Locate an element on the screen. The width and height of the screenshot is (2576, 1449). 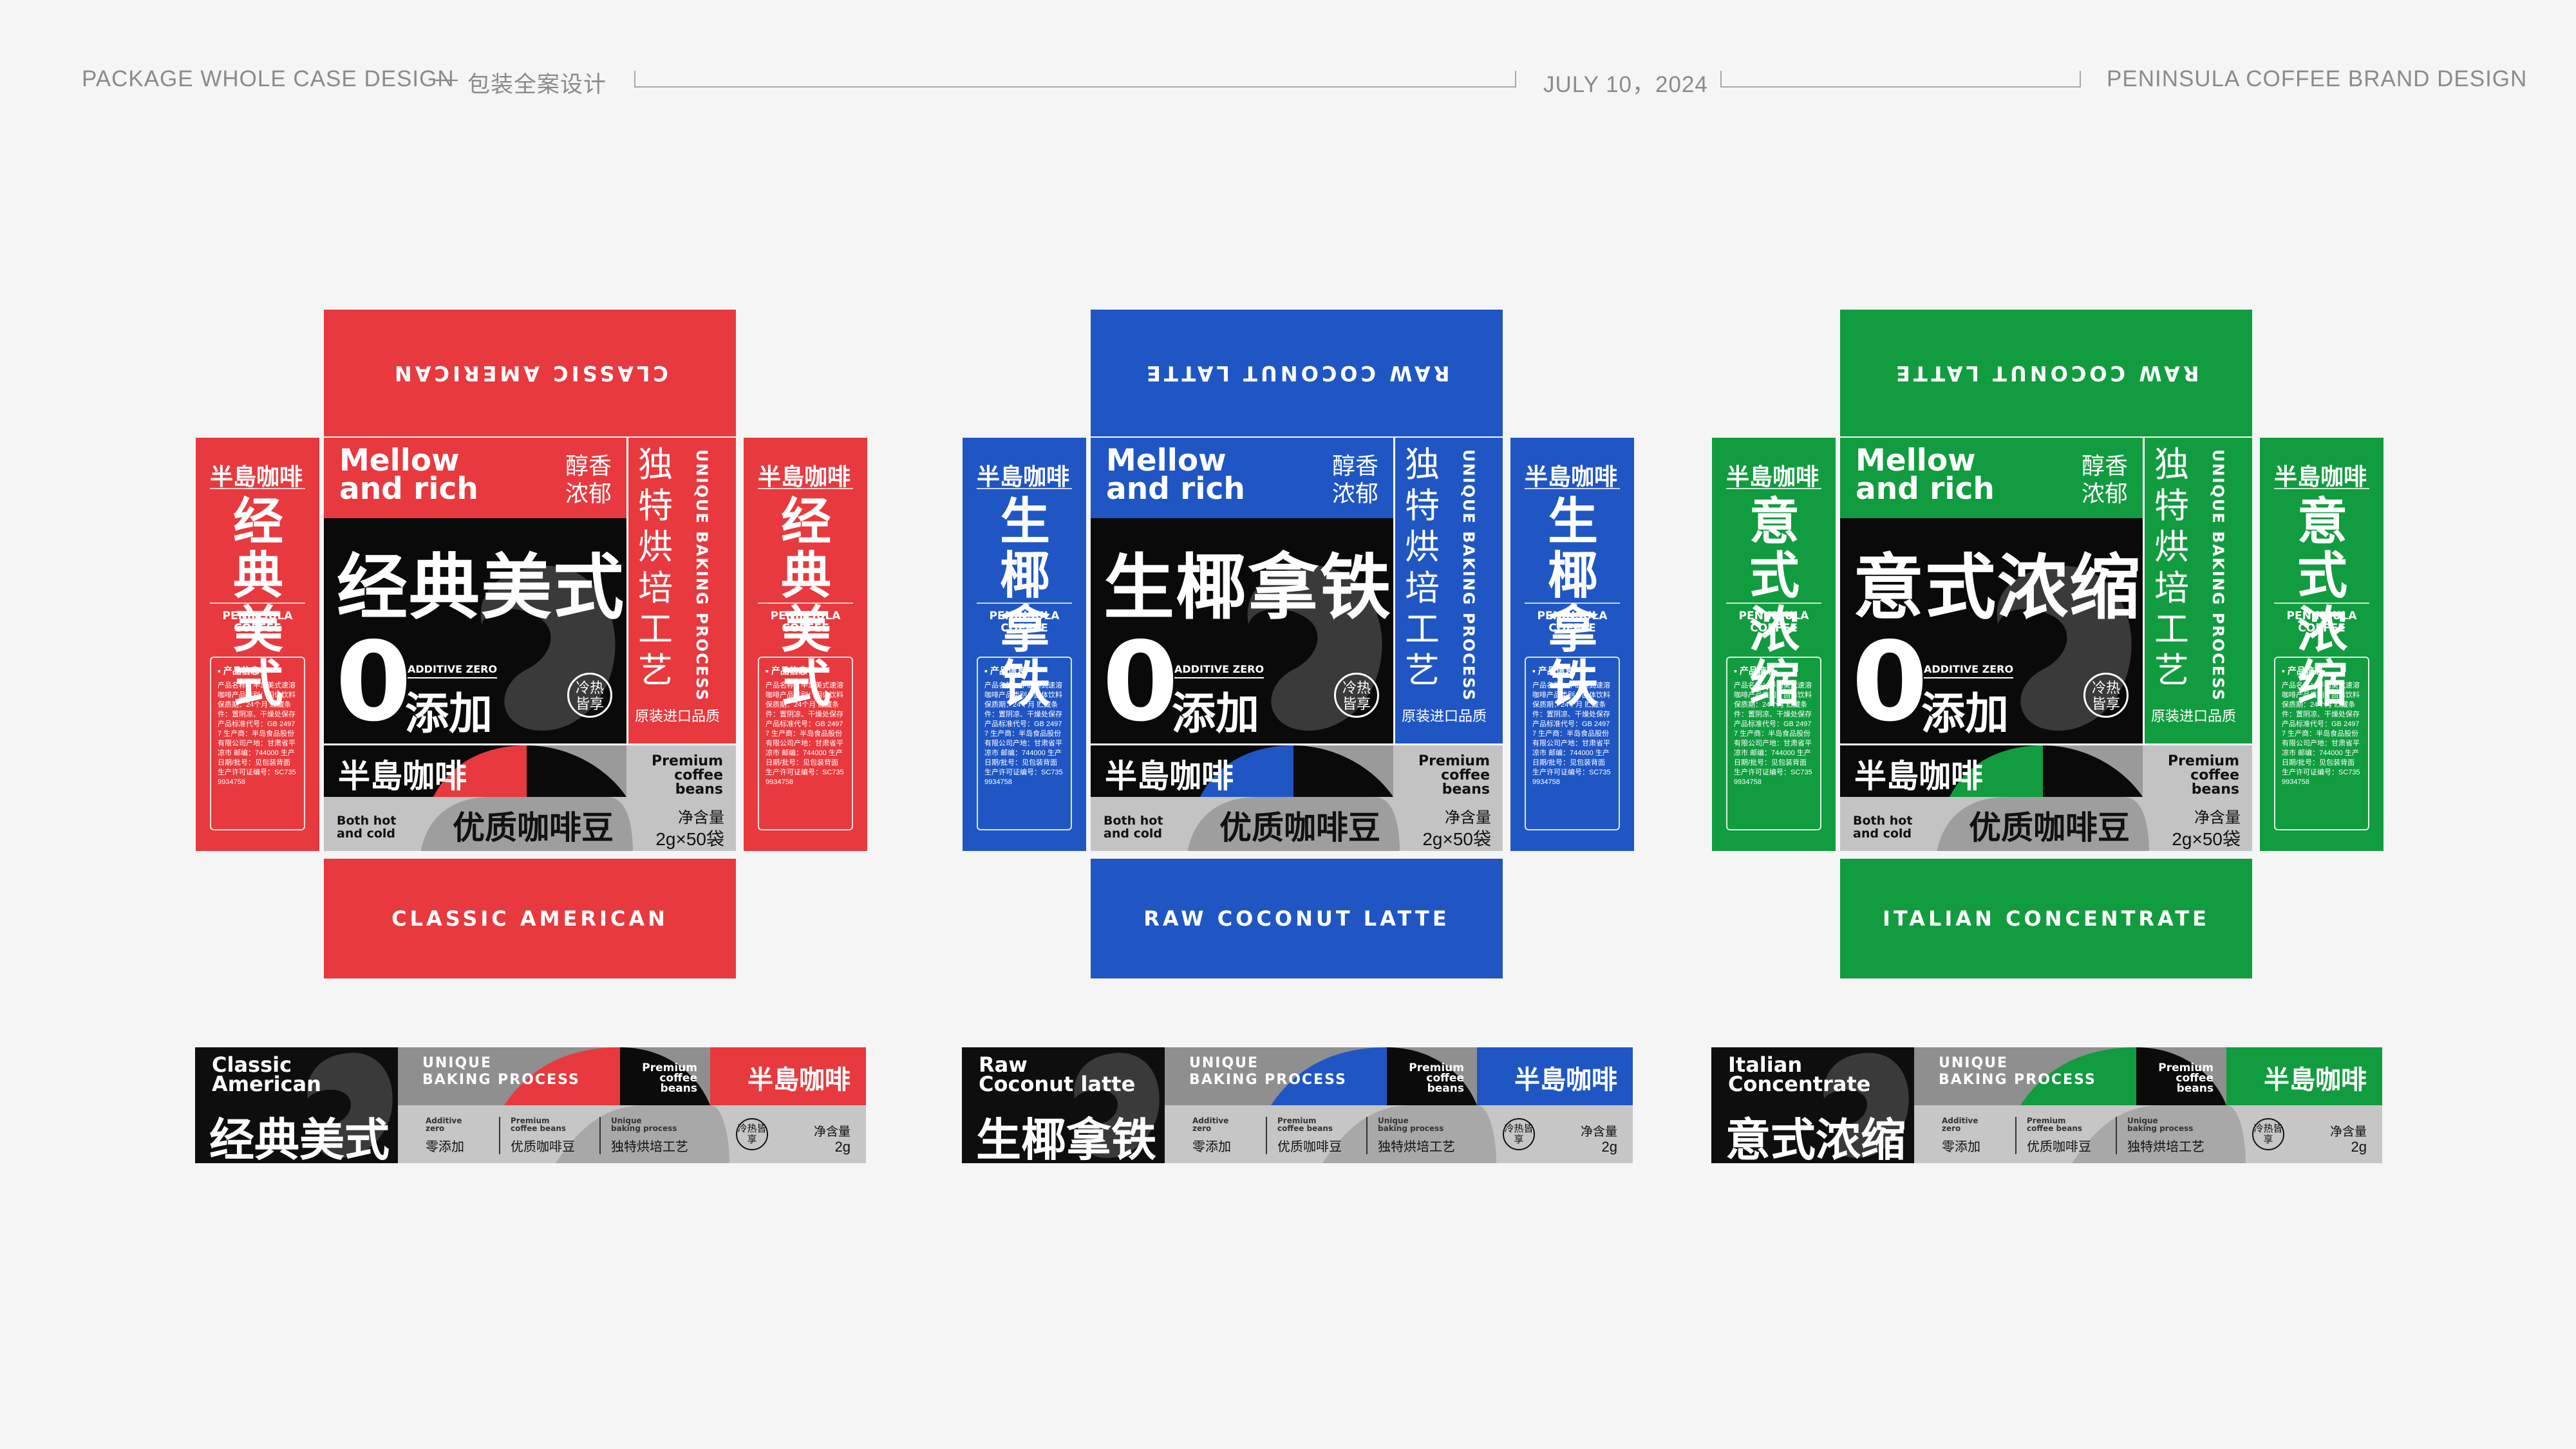
strip-premium-label: Premium coffee beans is located at coordinates (2186, 1078).